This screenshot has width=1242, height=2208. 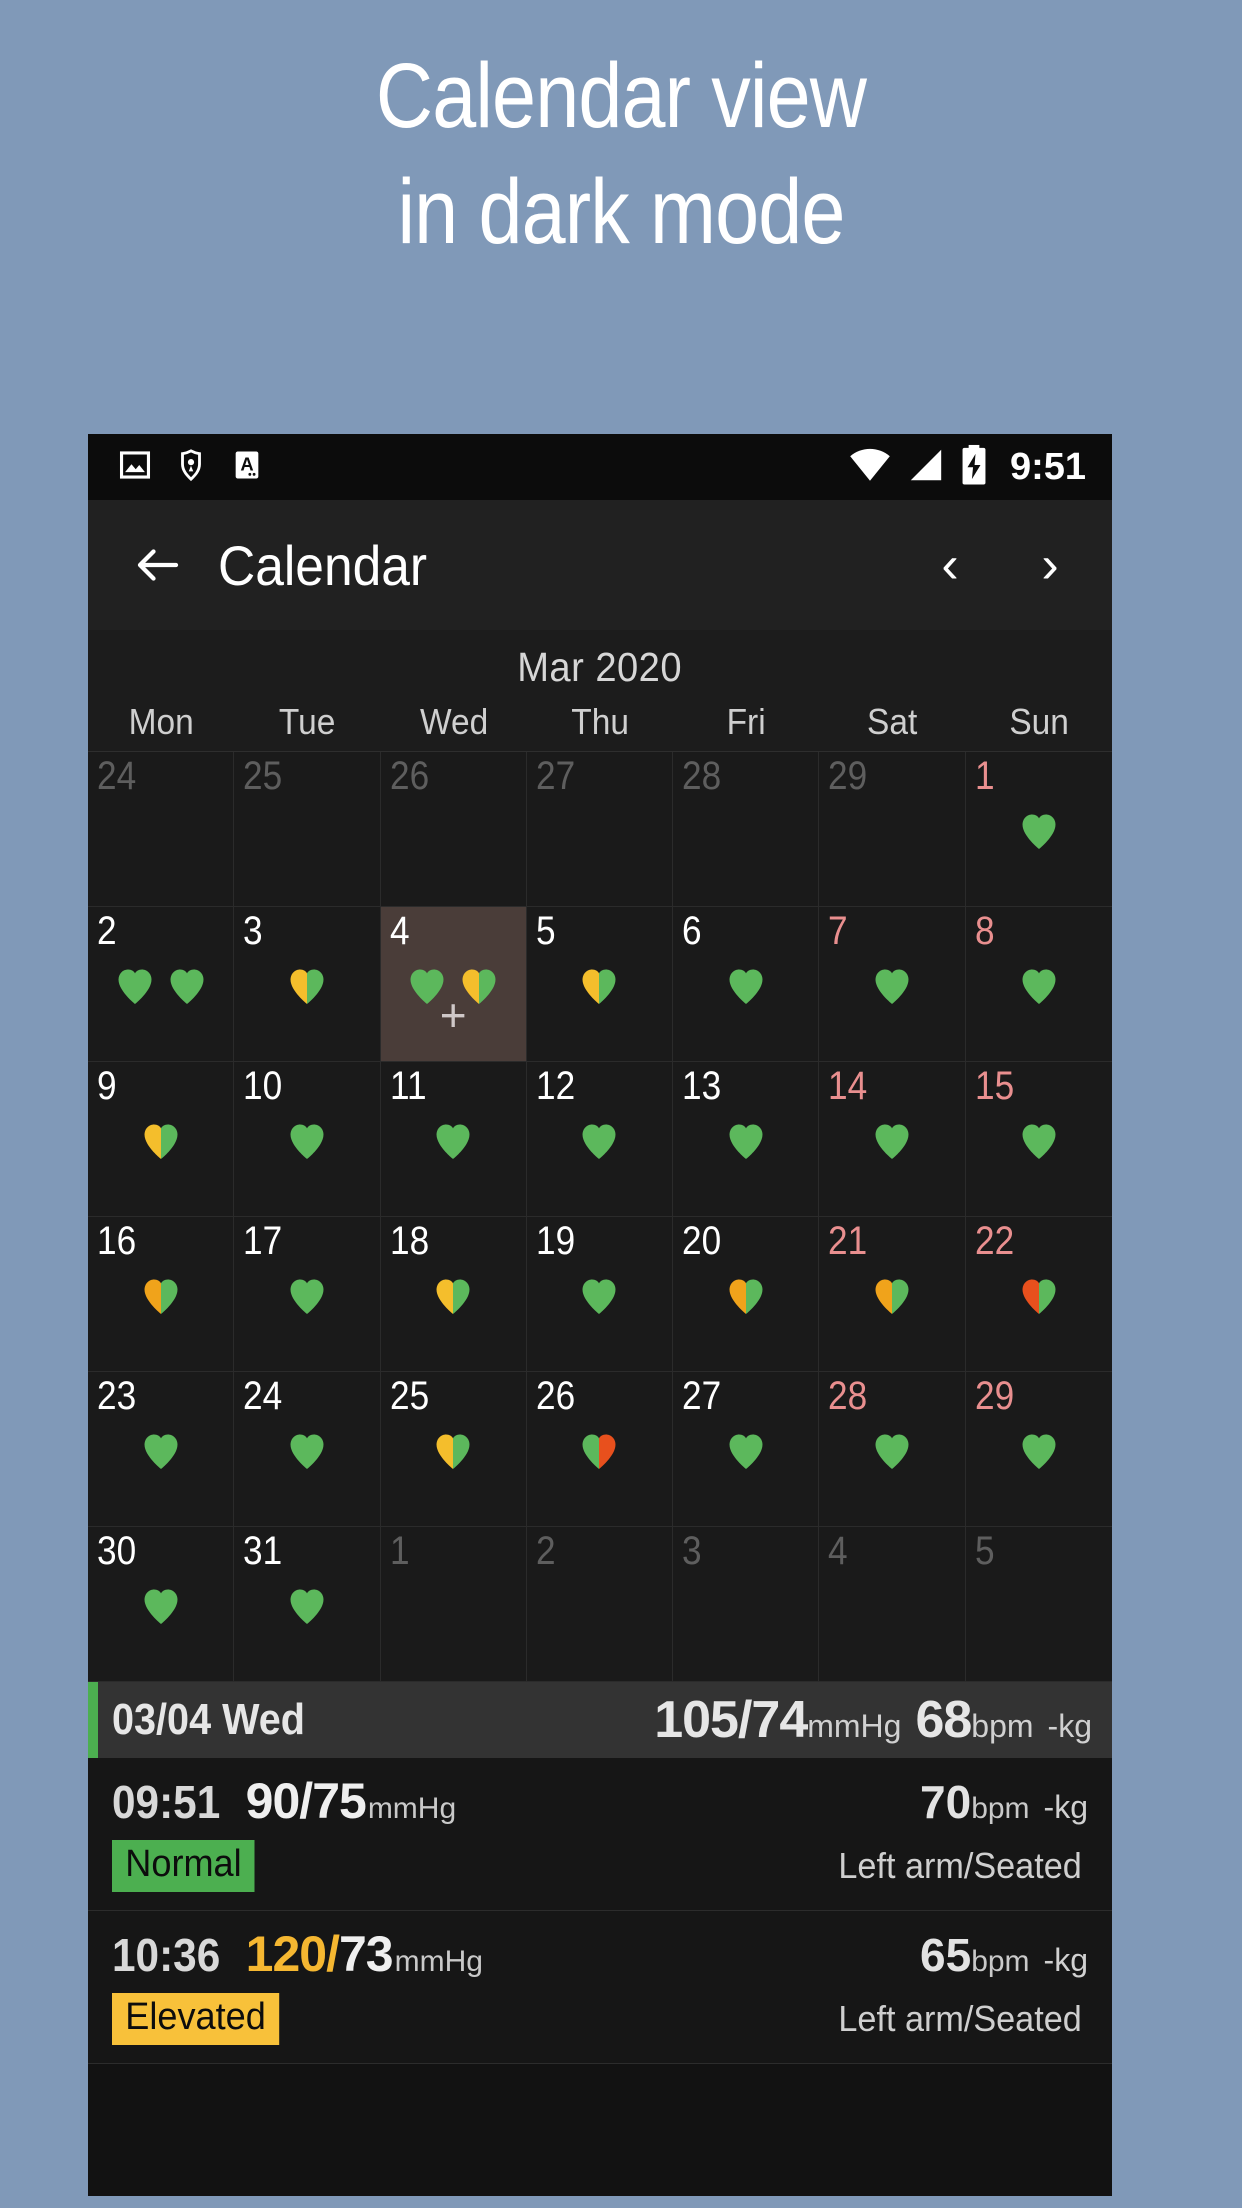 I want to click on calendar-day-cell: 7, so click(x=892, y=984).